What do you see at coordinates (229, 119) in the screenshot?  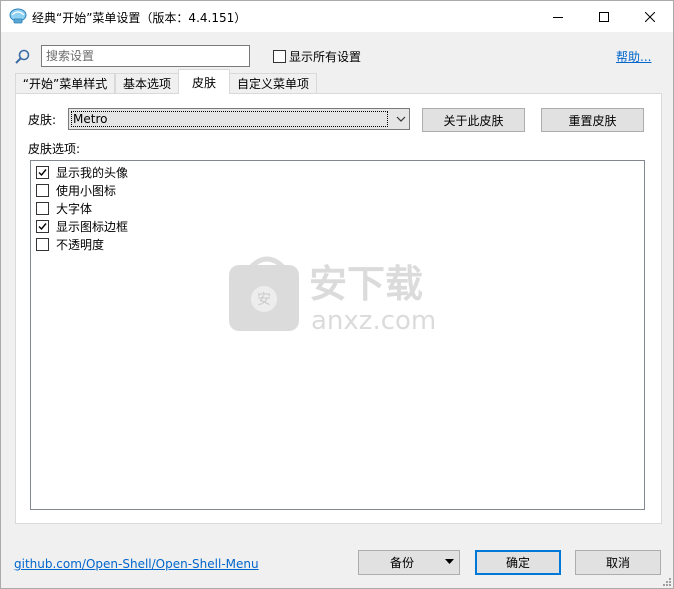 I see `skin-dropdown-value: Metro` at bounding box center [229, 119].